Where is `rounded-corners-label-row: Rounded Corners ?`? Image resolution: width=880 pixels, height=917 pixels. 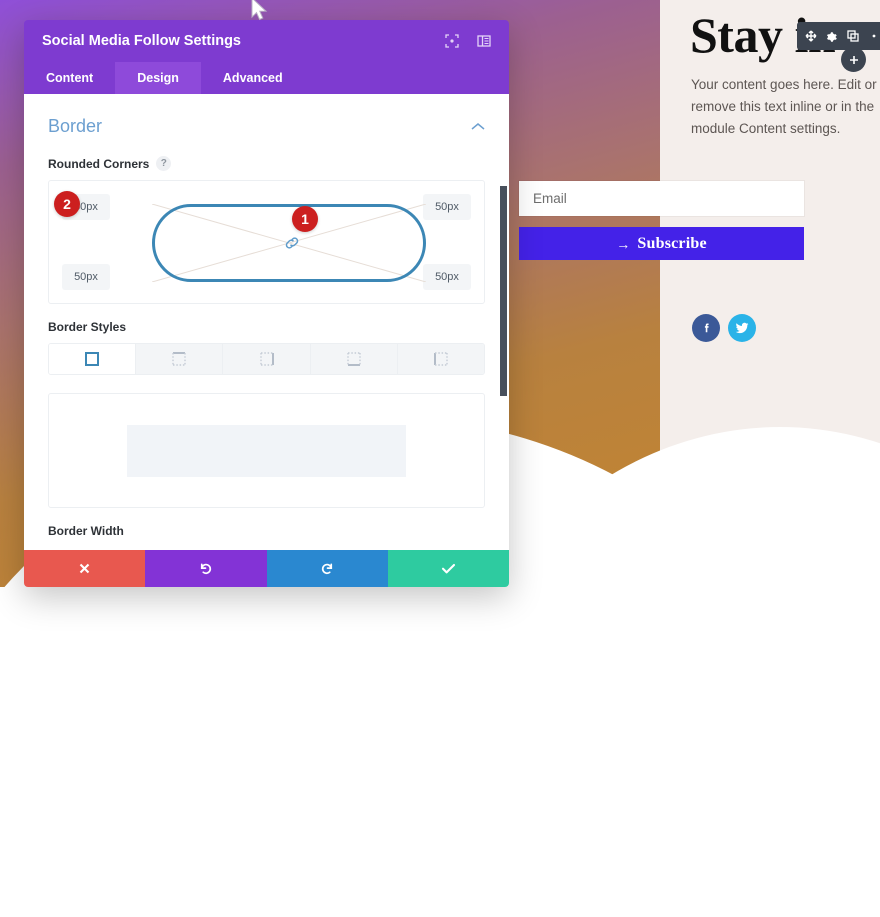
rounded-corners-label-row: Rounded Corners ? is located at coordinates (266, 163).